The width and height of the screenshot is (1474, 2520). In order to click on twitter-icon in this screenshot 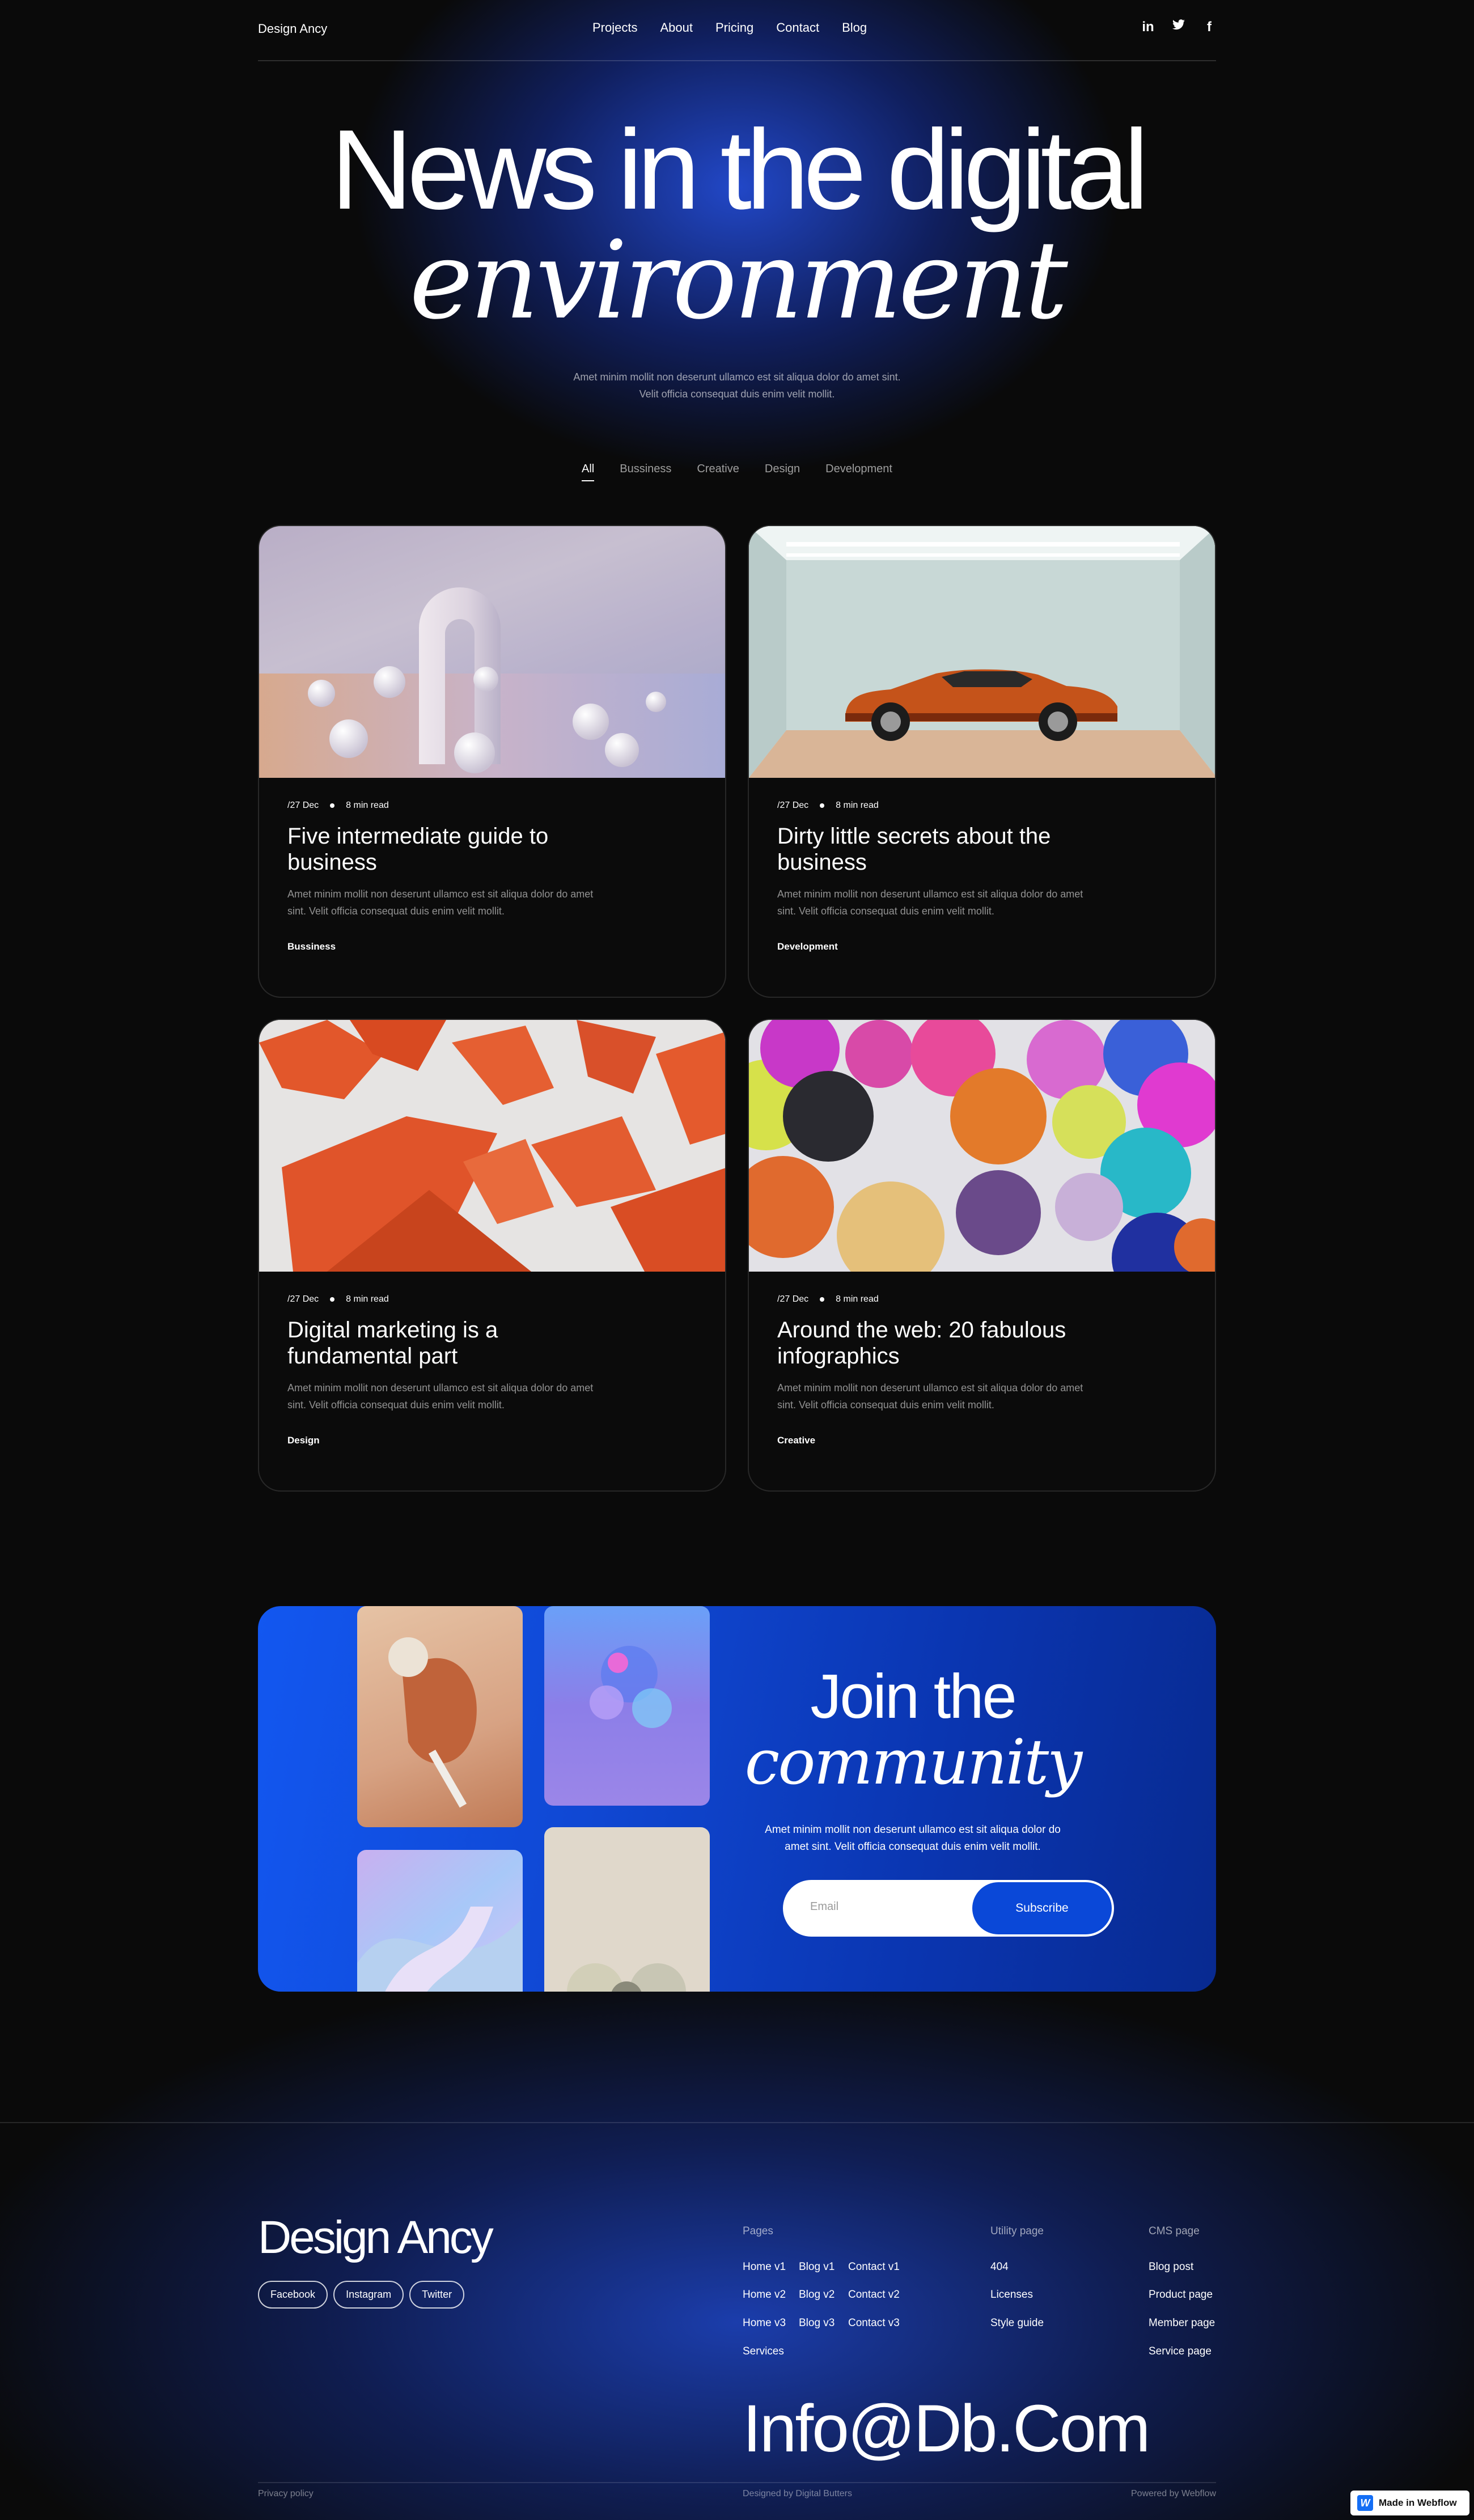, I will do `click(1178, 27)`.